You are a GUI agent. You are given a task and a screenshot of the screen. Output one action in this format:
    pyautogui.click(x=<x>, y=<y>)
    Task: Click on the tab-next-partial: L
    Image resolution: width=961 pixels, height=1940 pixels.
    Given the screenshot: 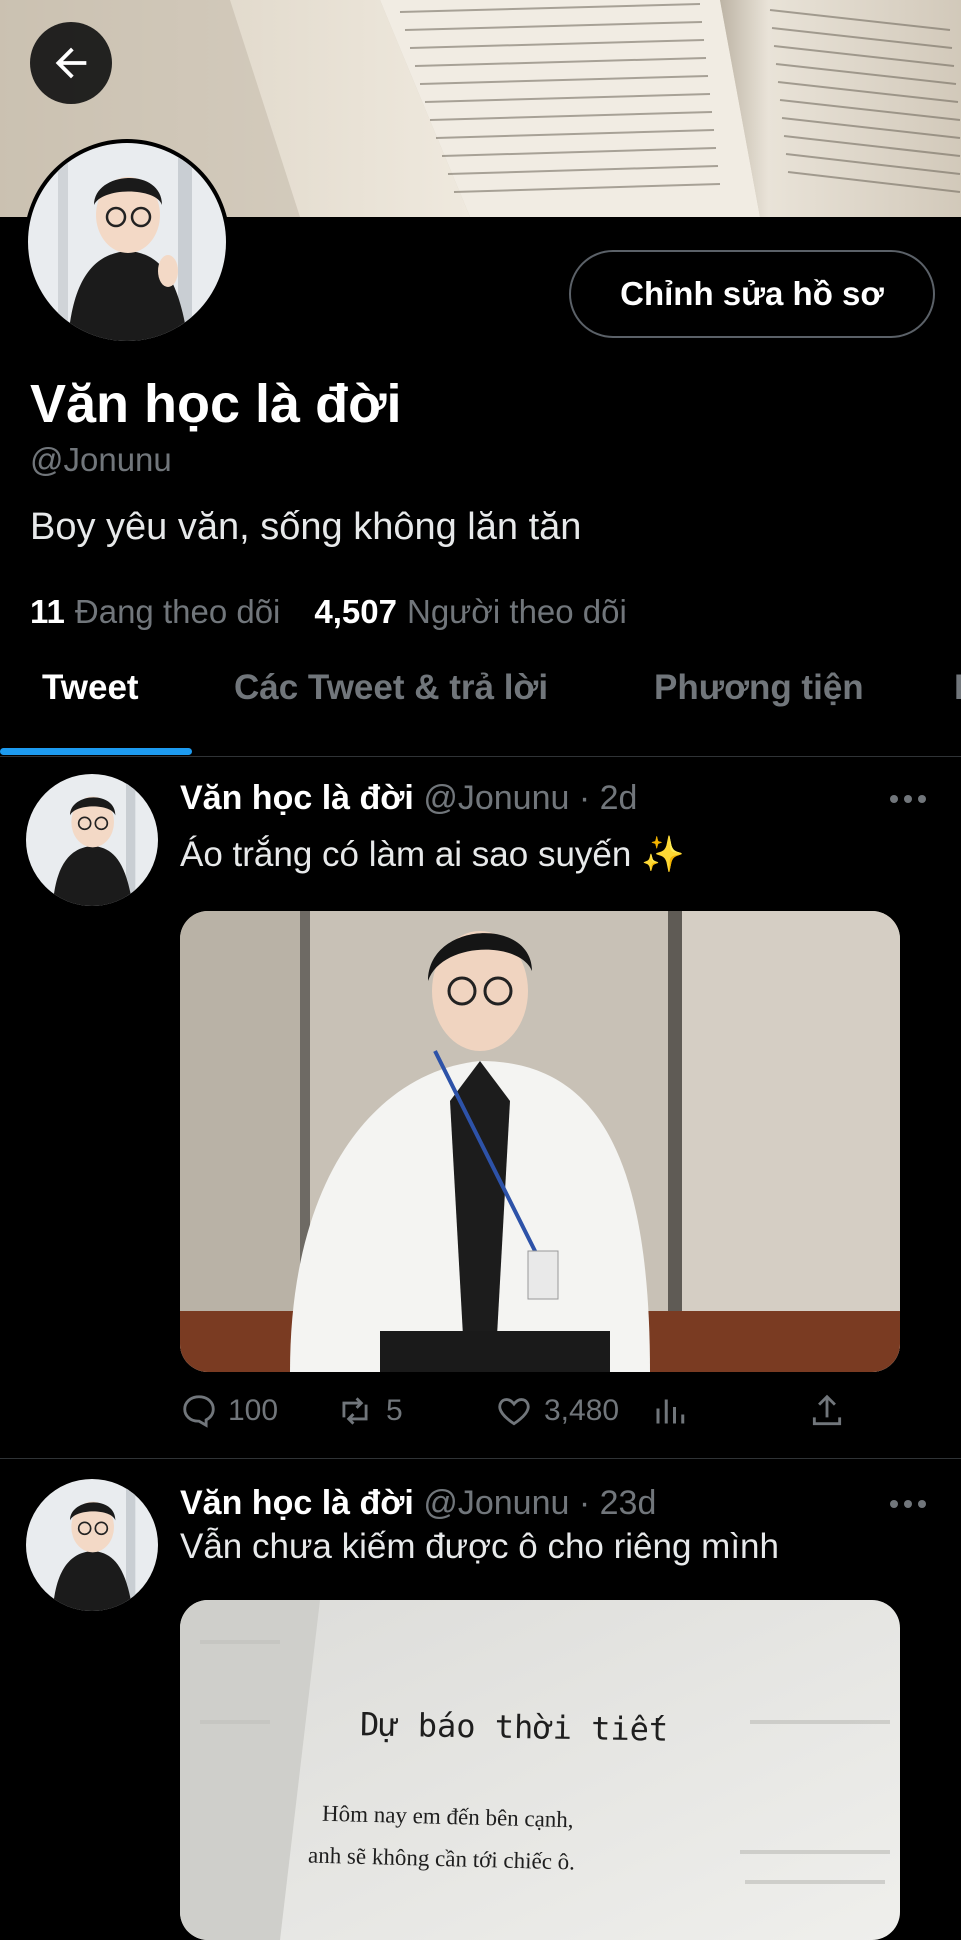 What is the action you would take?
    pyautogui.click(x=957, y=688)
    